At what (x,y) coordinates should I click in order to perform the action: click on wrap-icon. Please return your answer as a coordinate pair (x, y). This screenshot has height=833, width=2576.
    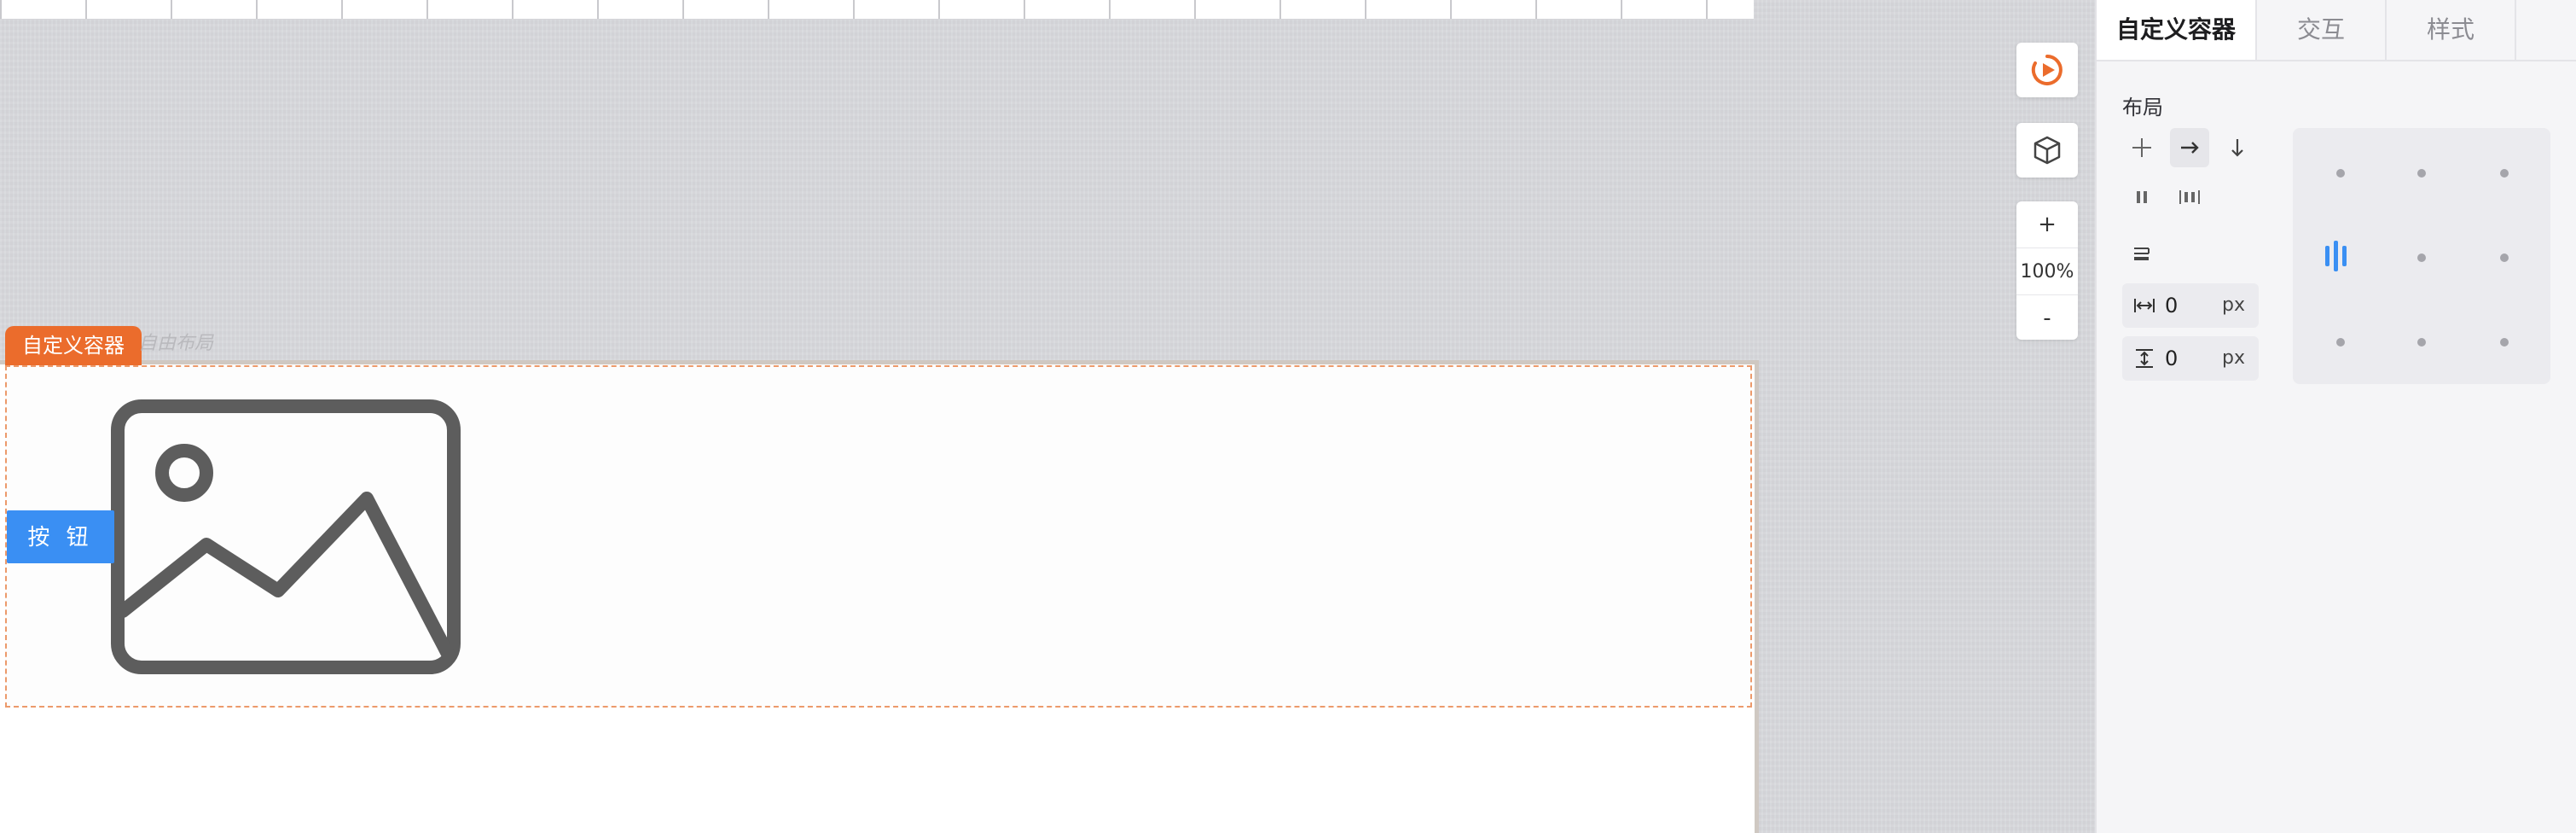
    Looking at the image, I should click on (2142, 254).